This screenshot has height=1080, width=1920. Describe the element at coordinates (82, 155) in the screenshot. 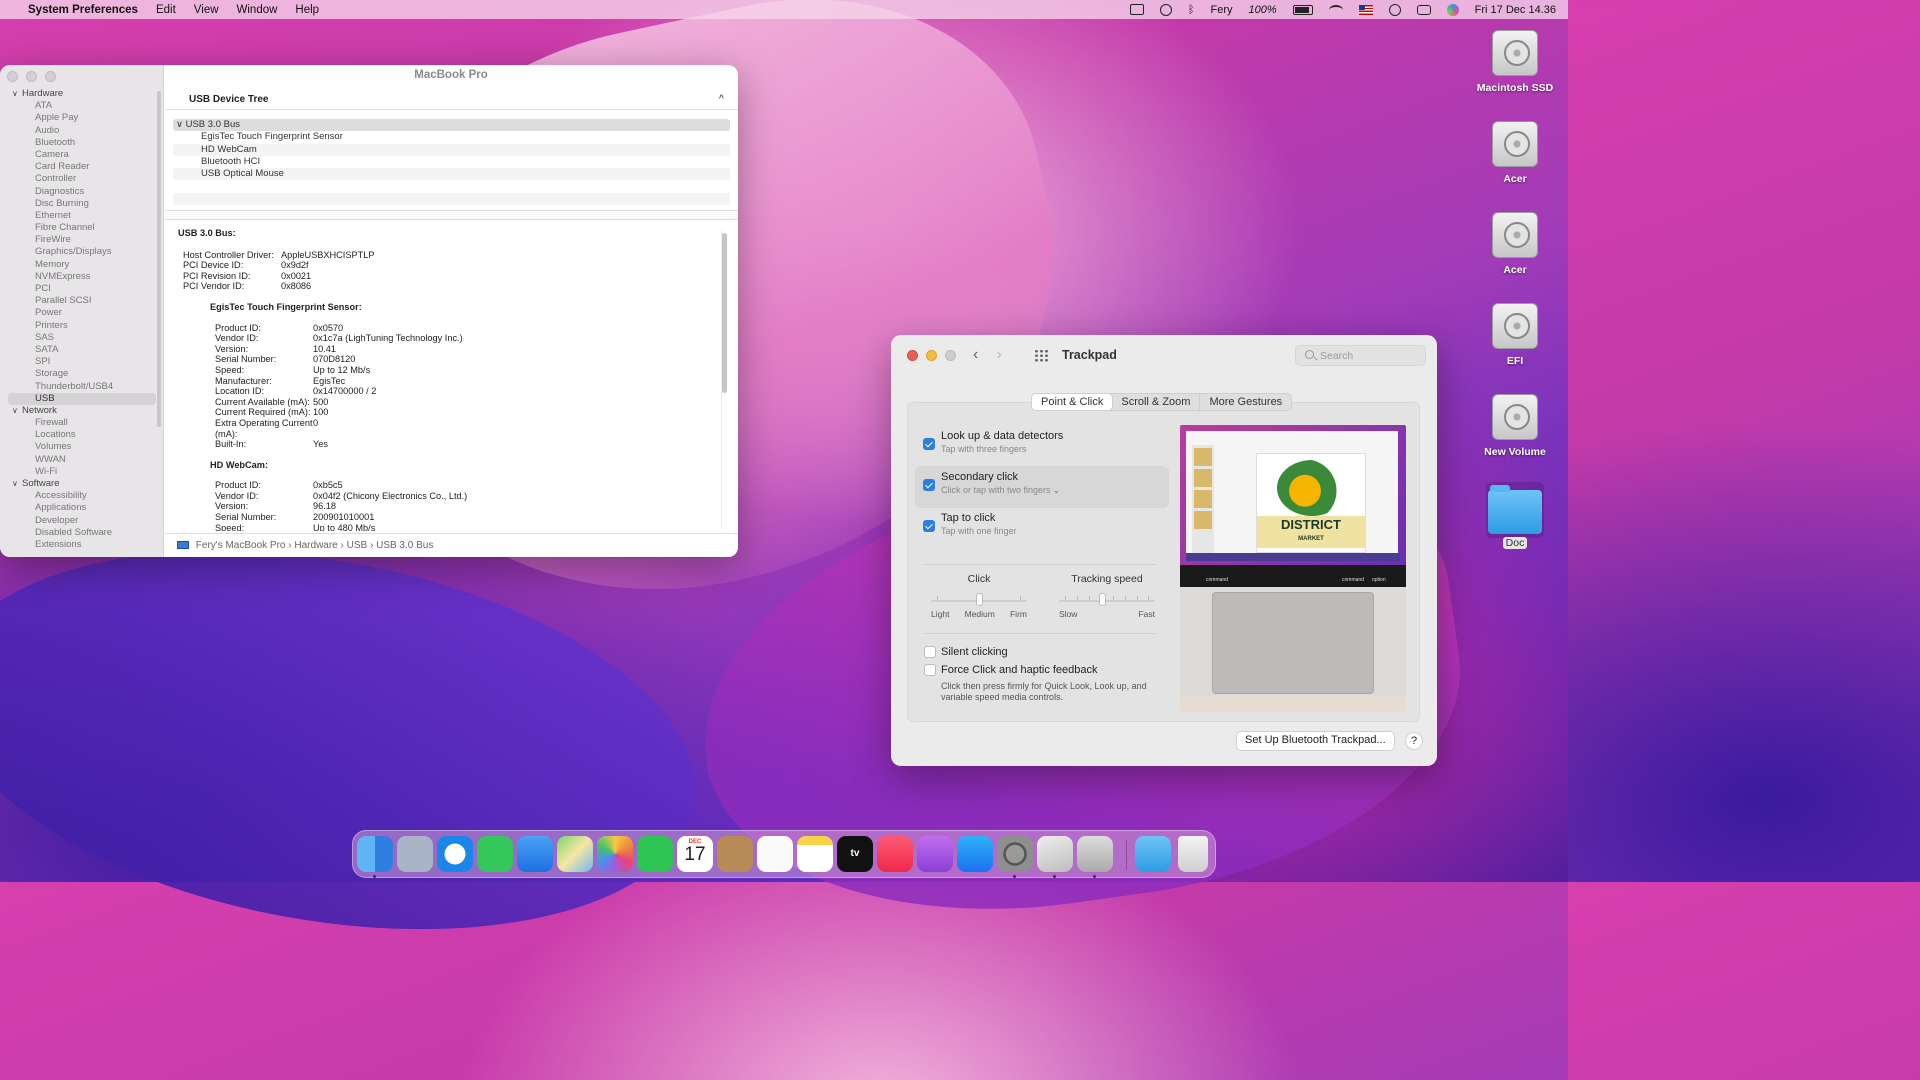

I see `sidebar-item: Camera` at that location.